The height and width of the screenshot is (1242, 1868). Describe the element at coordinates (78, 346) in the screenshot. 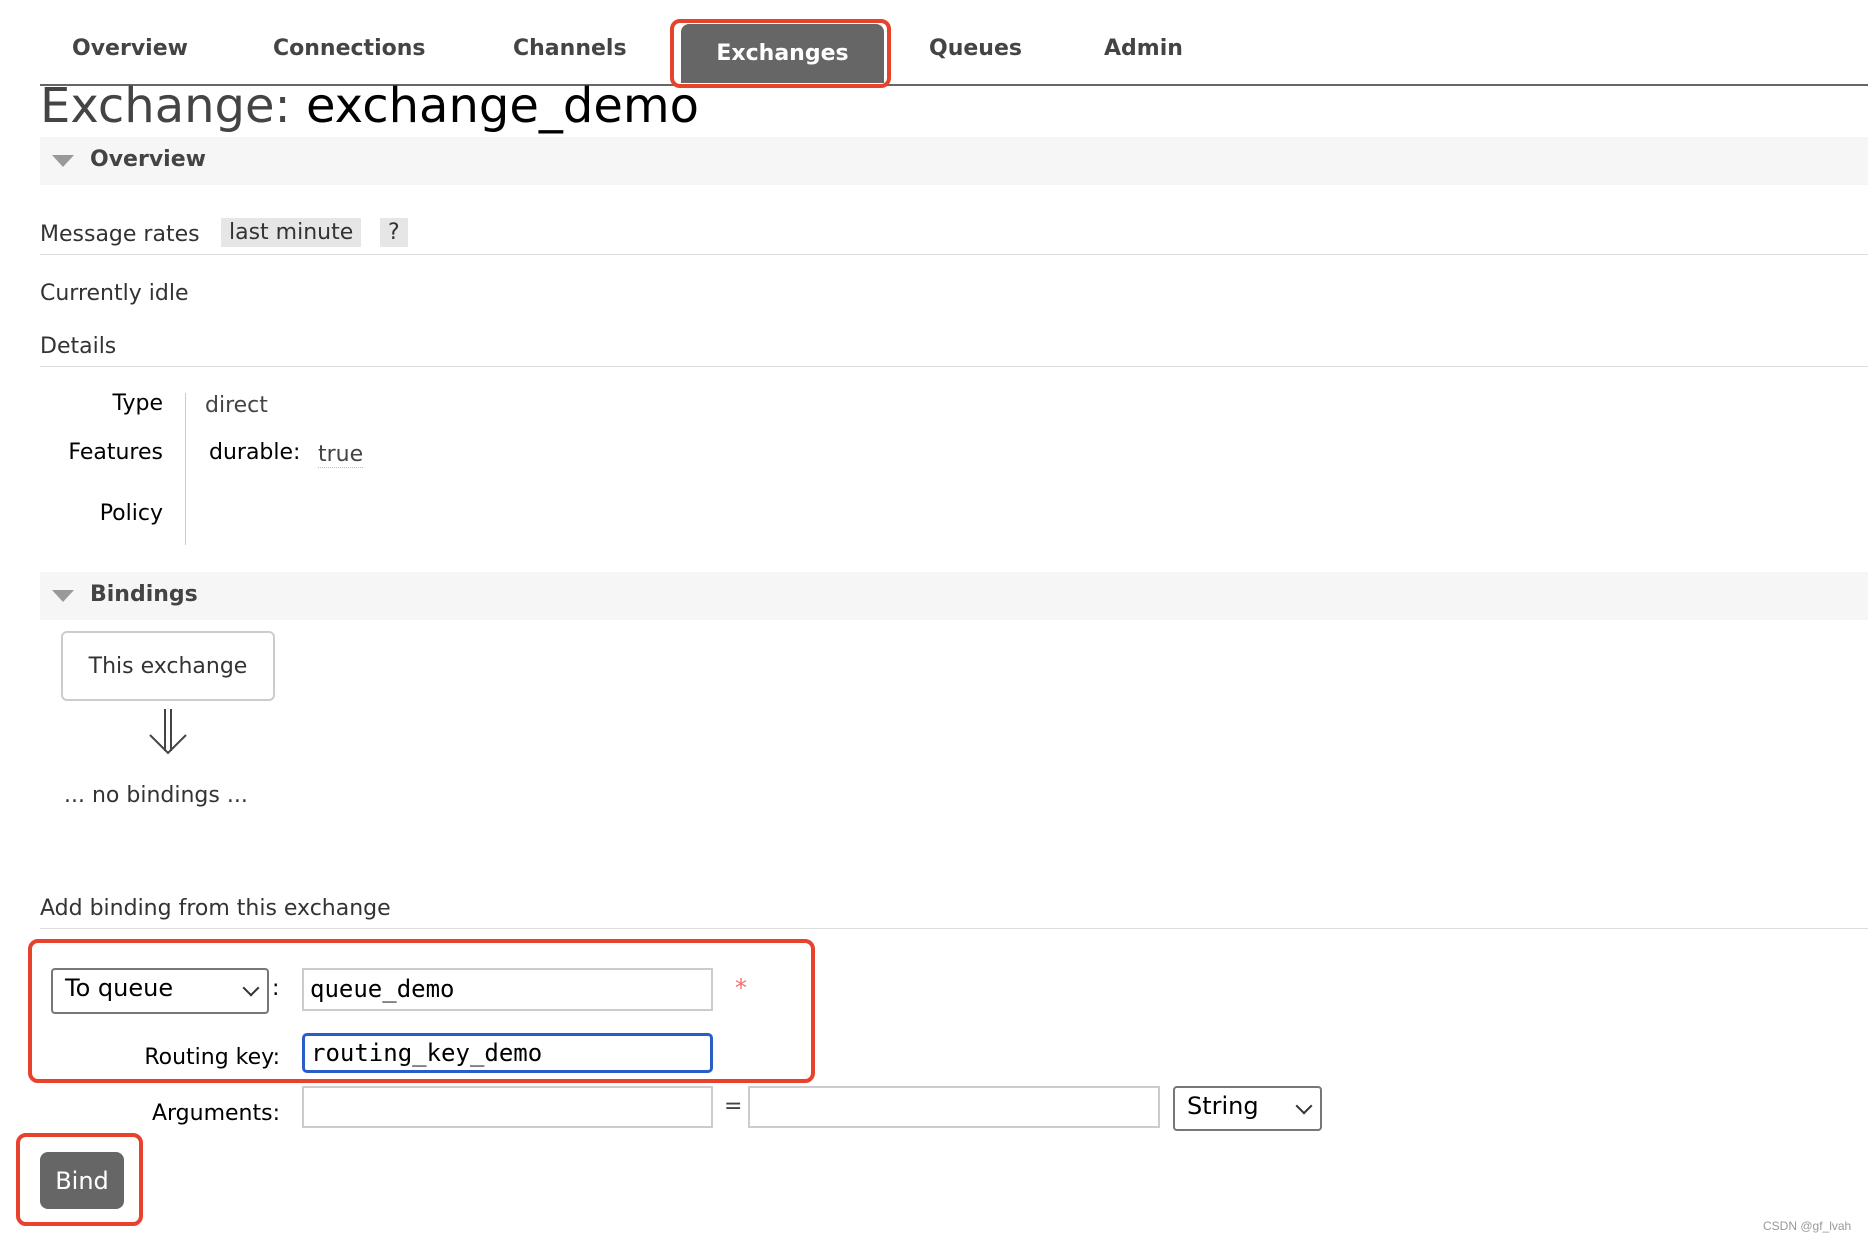

I see `details-label: Details` at that location.